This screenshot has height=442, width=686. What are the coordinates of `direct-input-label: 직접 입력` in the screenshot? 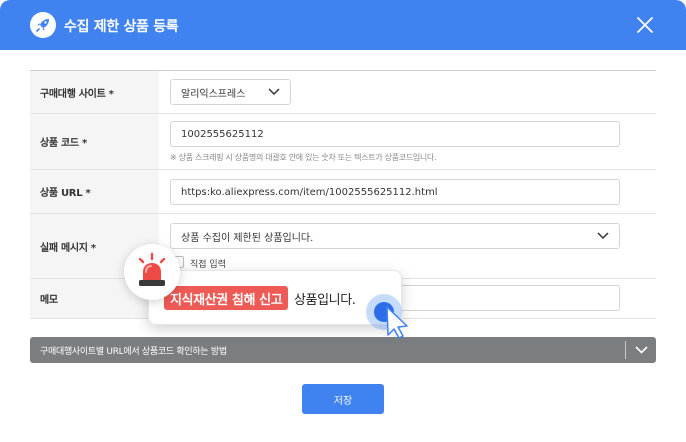 It's located at (208, 265).